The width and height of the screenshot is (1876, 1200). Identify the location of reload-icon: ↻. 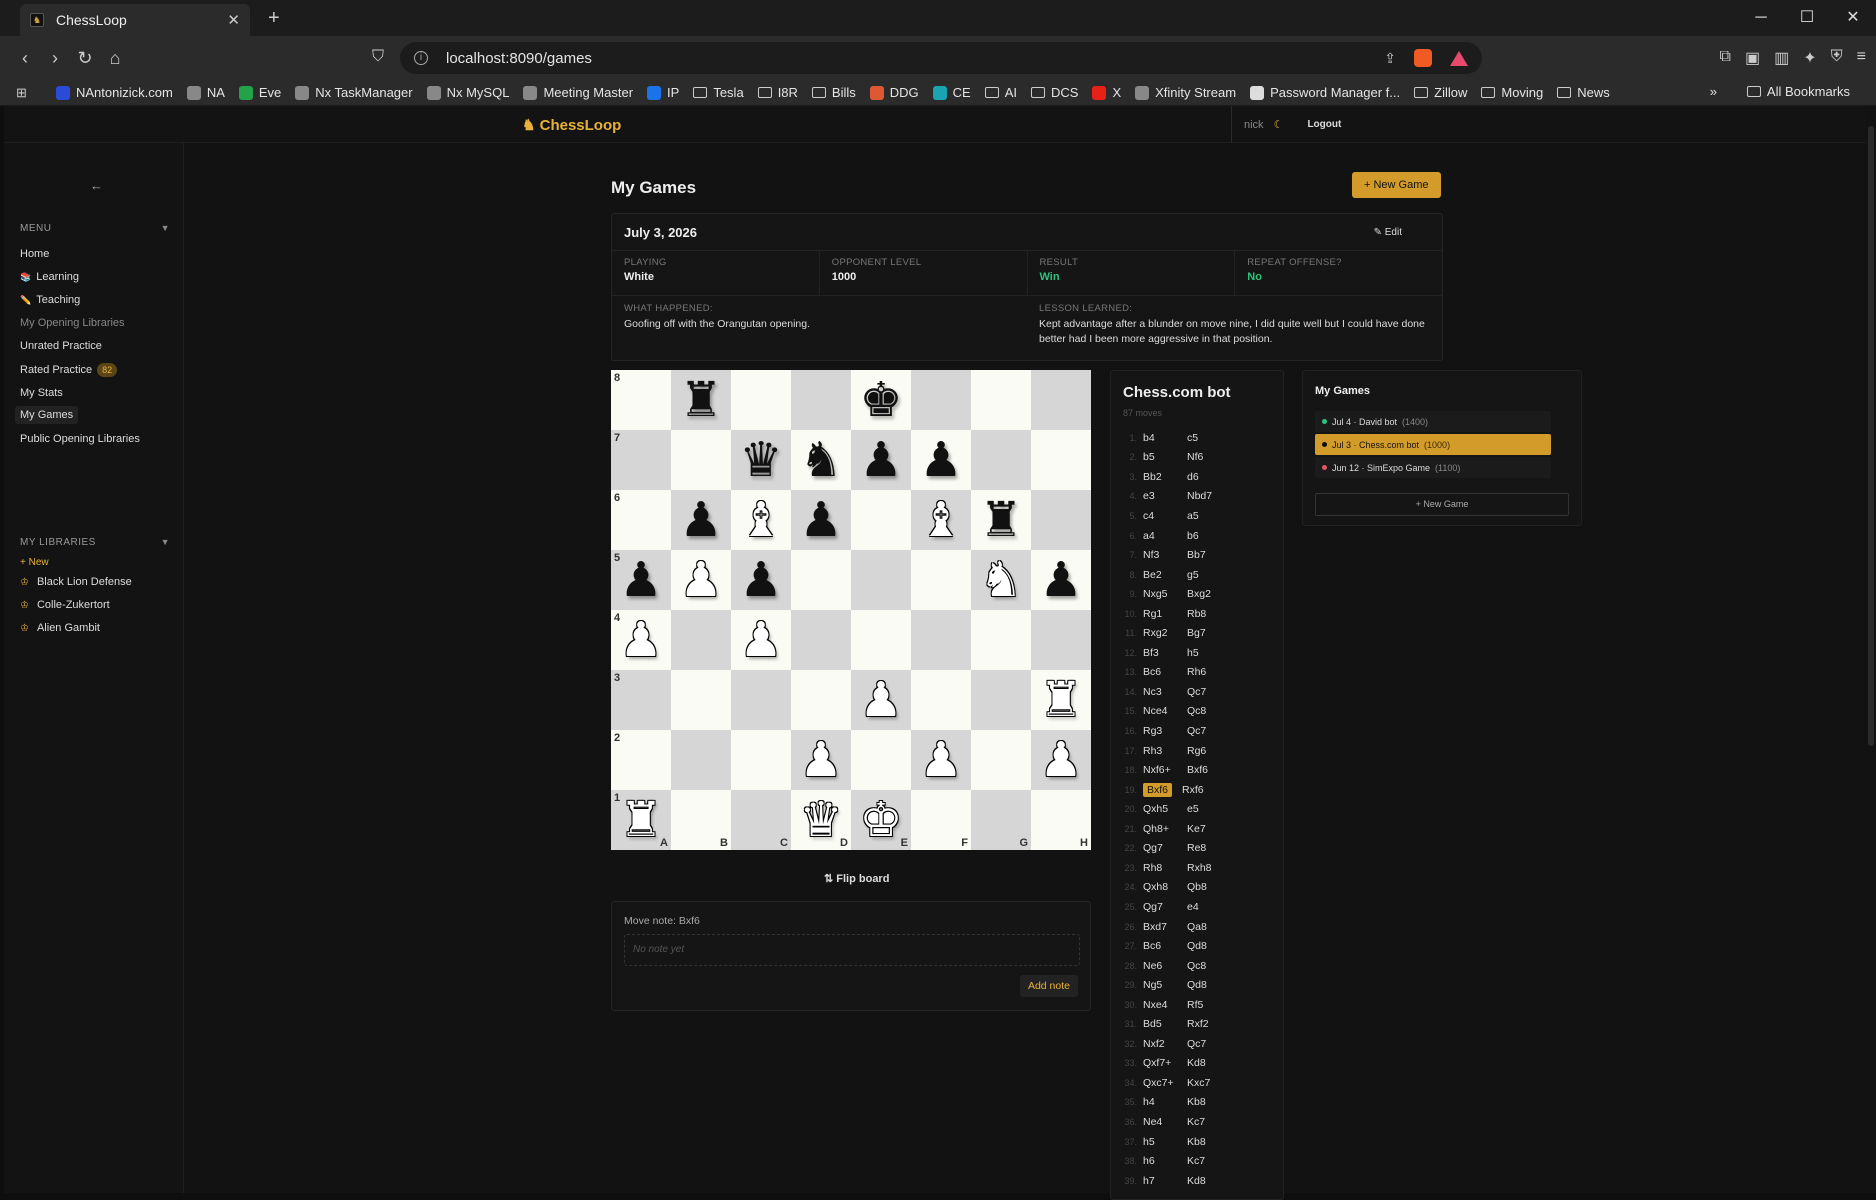
(85, 58).